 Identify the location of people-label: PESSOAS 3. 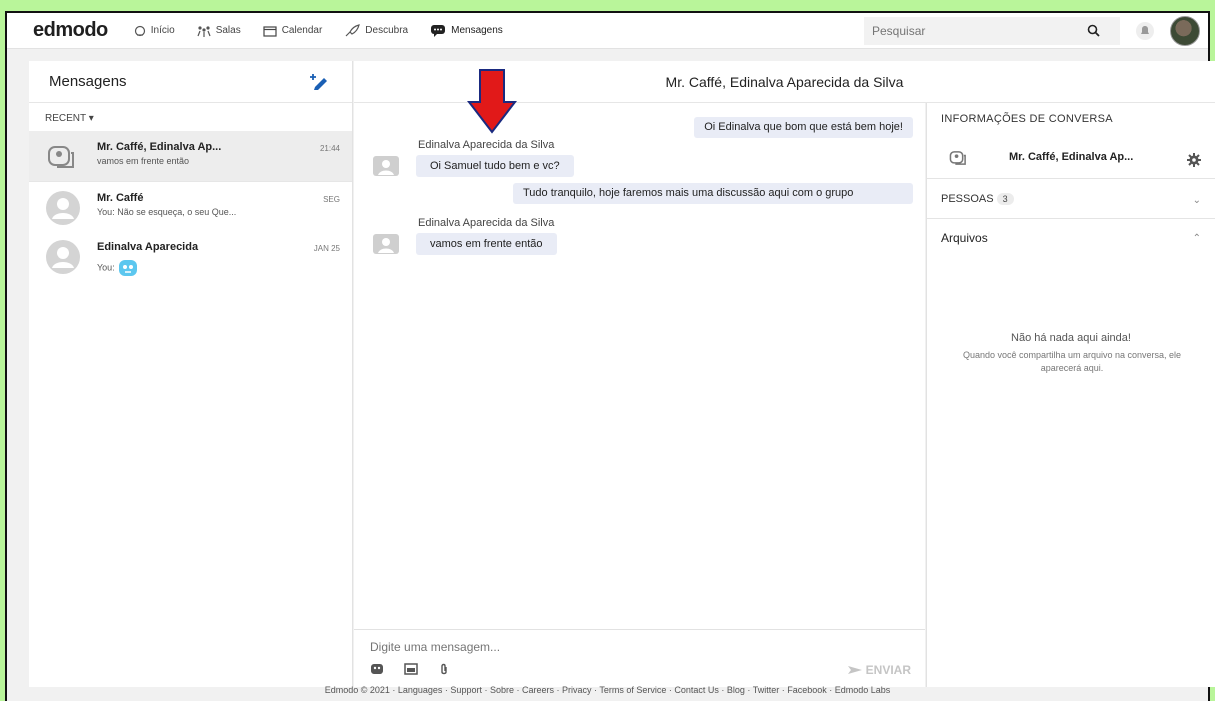
(977, 199).